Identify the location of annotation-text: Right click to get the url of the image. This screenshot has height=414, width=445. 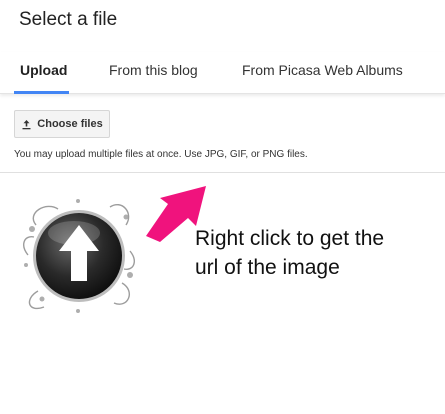
(289, 253).